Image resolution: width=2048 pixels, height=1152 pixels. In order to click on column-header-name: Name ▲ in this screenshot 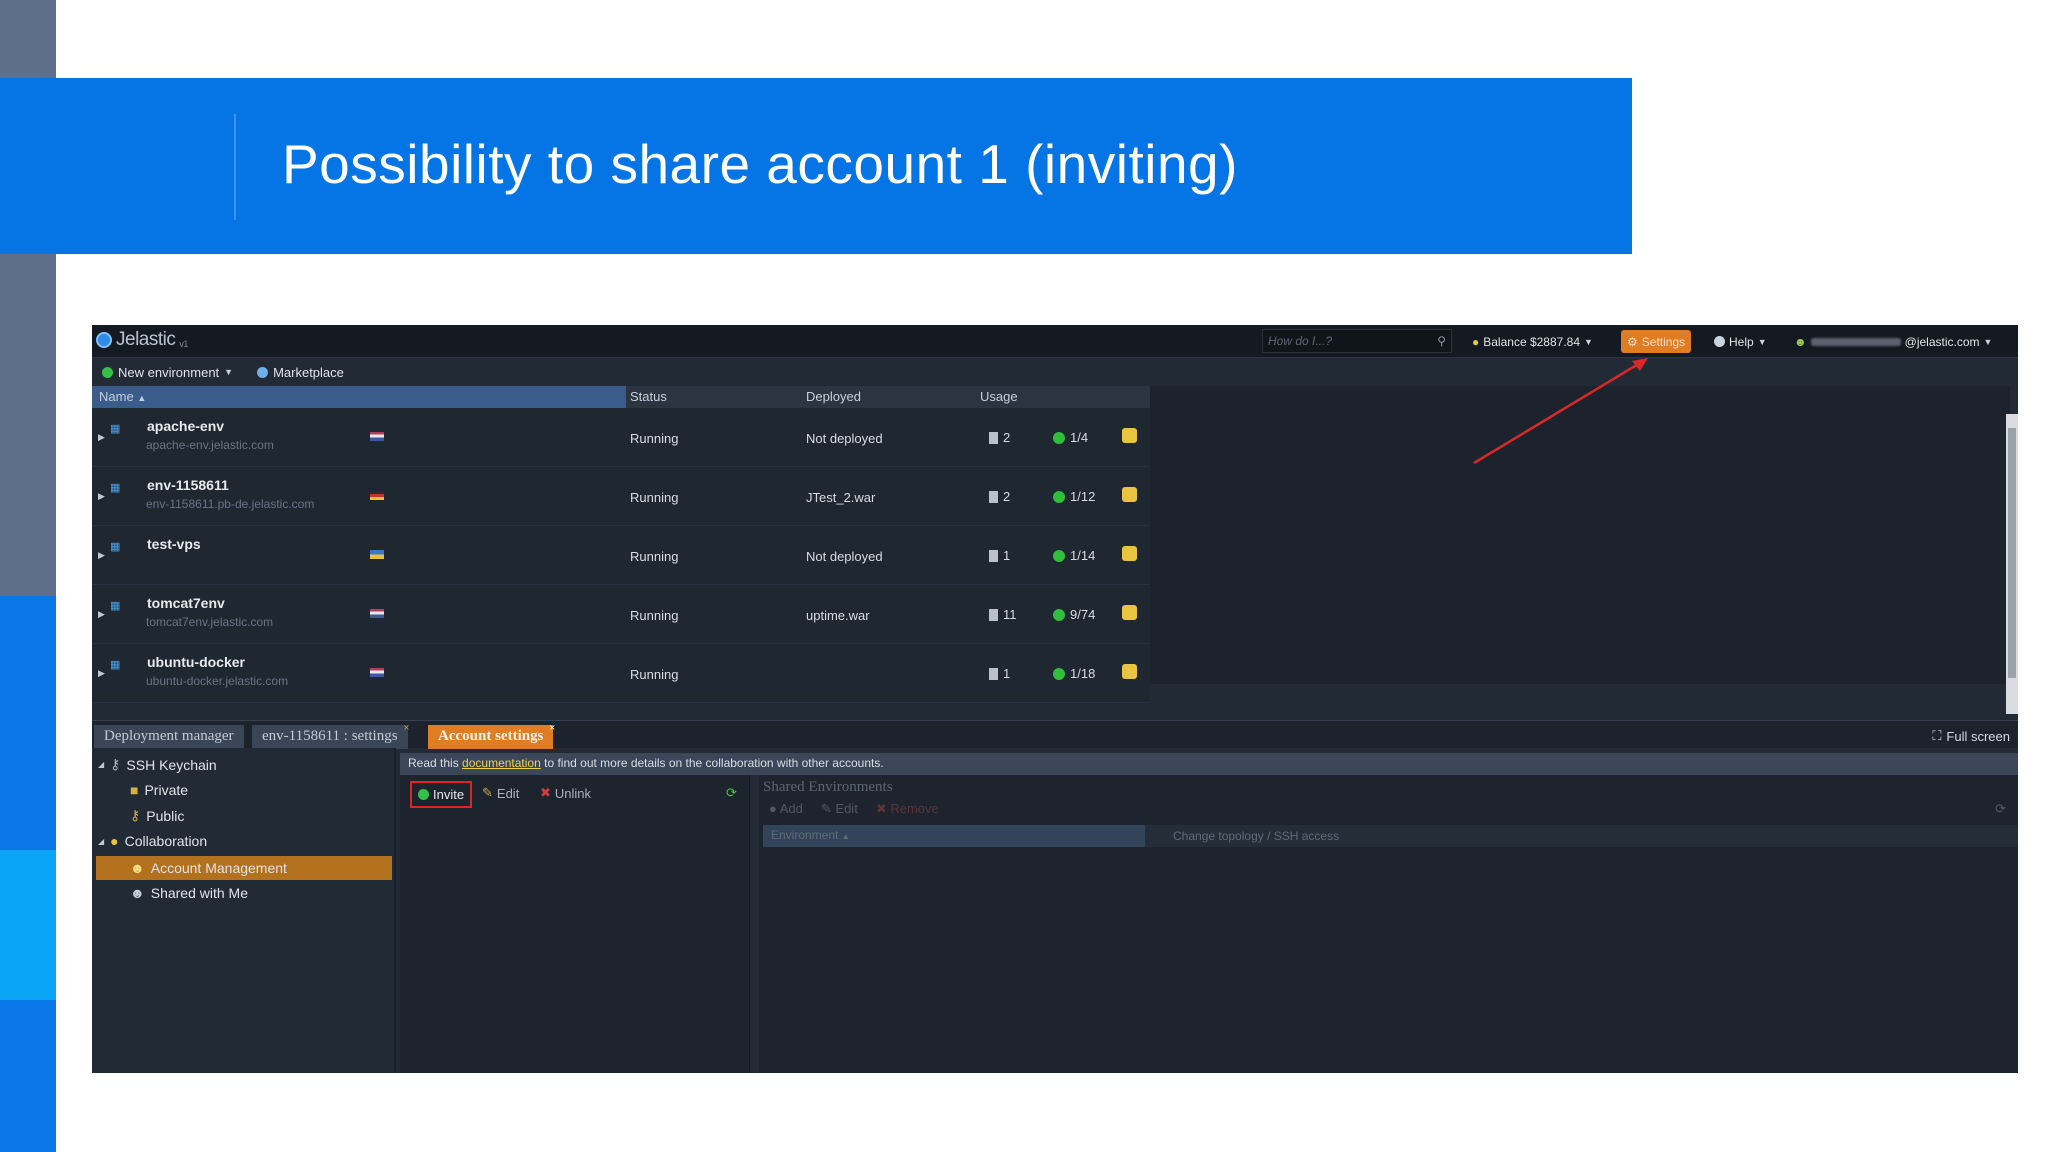, I will do `click(359, 397)`.